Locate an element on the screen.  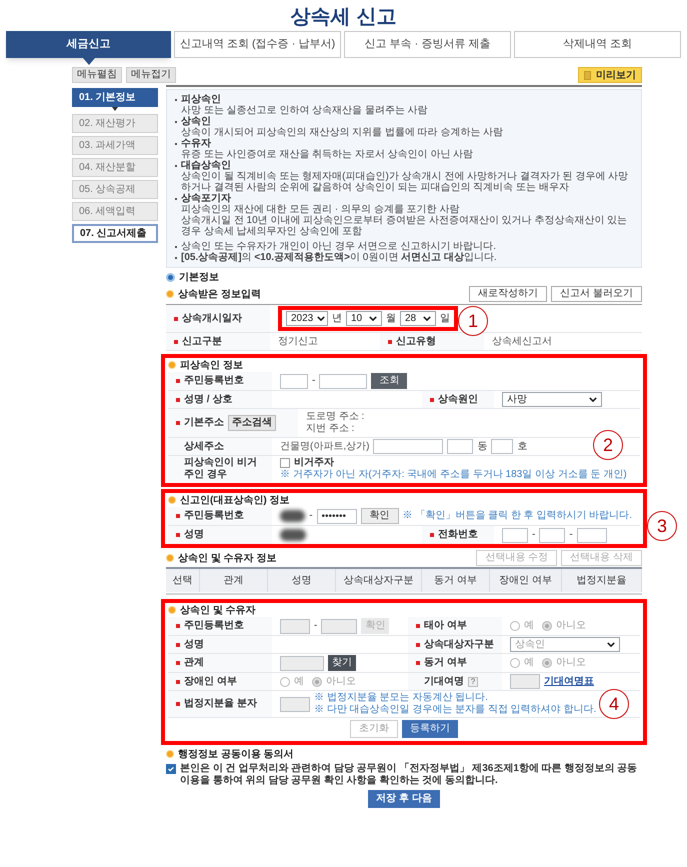
section-heading: 피상속인 정보 is located at coordinates (211, 365).